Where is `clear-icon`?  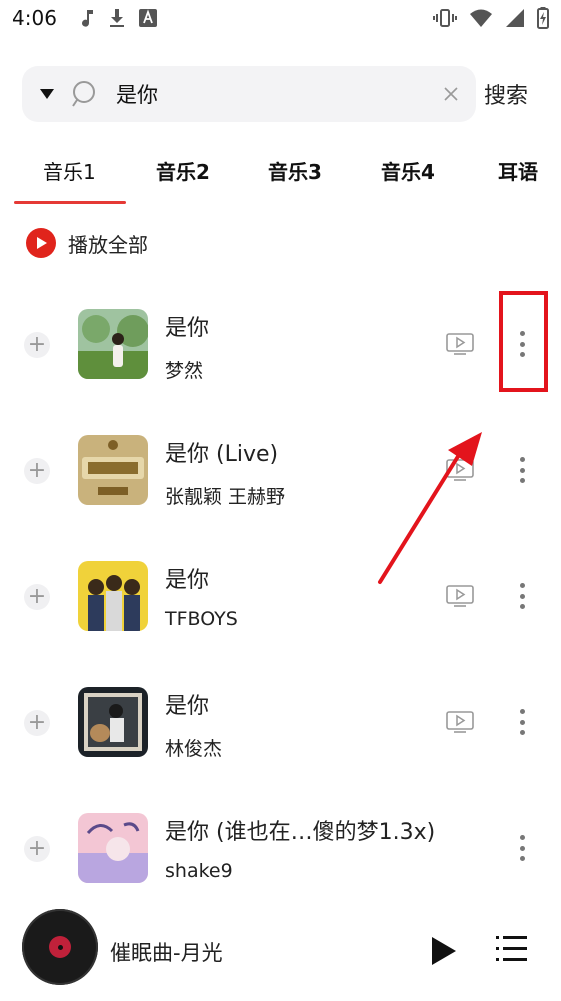 clear-icon is located at coordinates (451, 94).